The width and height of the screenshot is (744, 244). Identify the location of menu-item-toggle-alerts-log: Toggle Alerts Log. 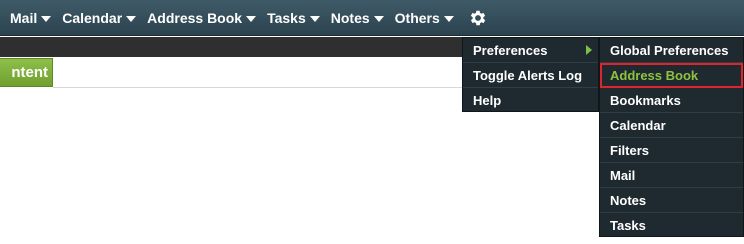
(530, 75).